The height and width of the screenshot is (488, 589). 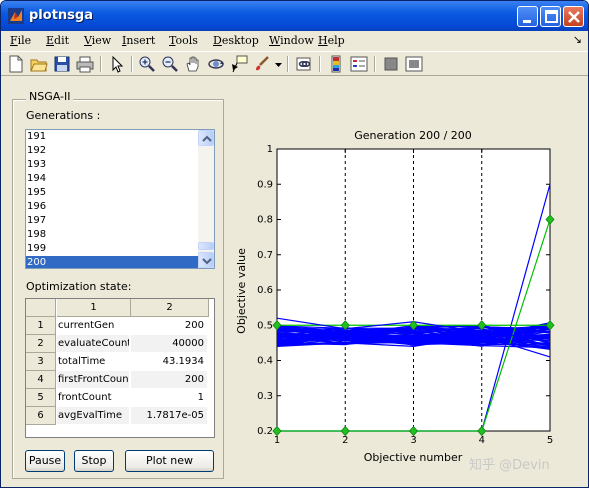 What do you see at coordinates (391, 64) in the screenshot?
I see `hide-plot-tools-icon` at bounding box center [391, 64].